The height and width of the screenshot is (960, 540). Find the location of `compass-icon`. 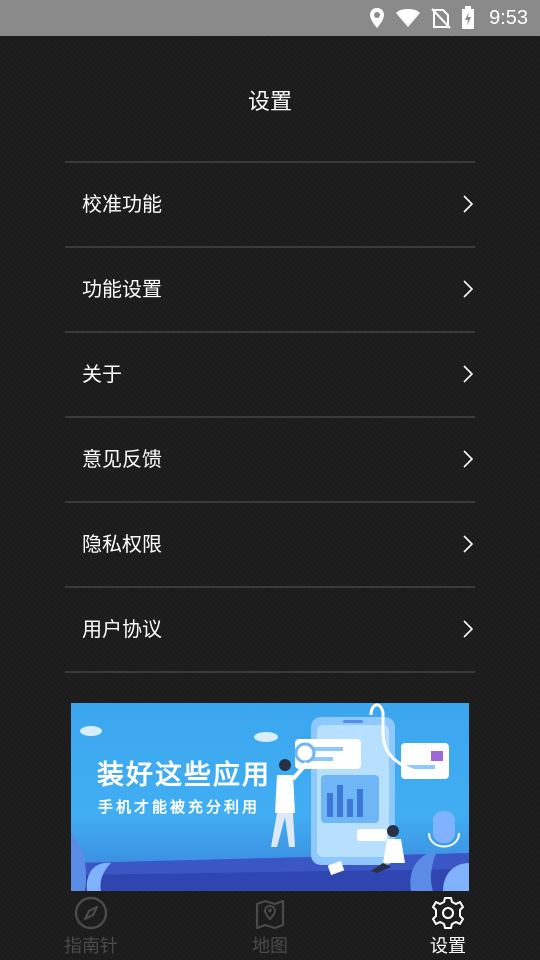

compass-icon is located at coordinates (91, 913).